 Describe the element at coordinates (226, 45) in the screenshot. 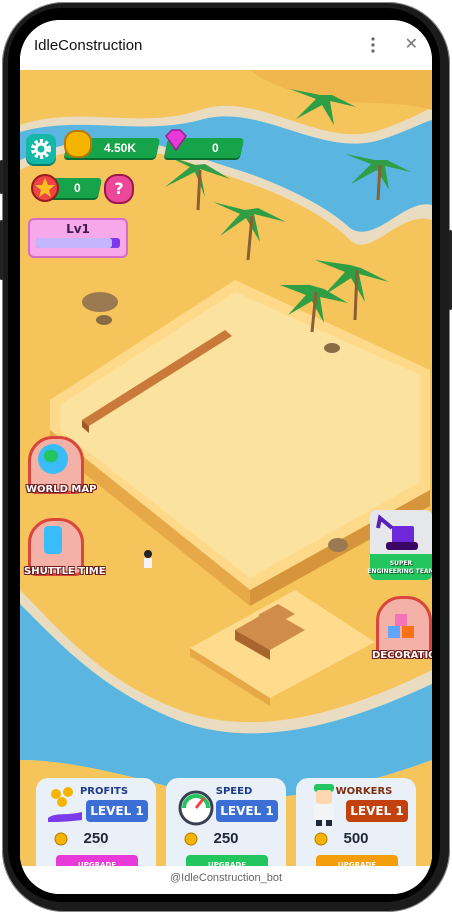

I see `title-bar: IdleConstruction ✕` at that location.